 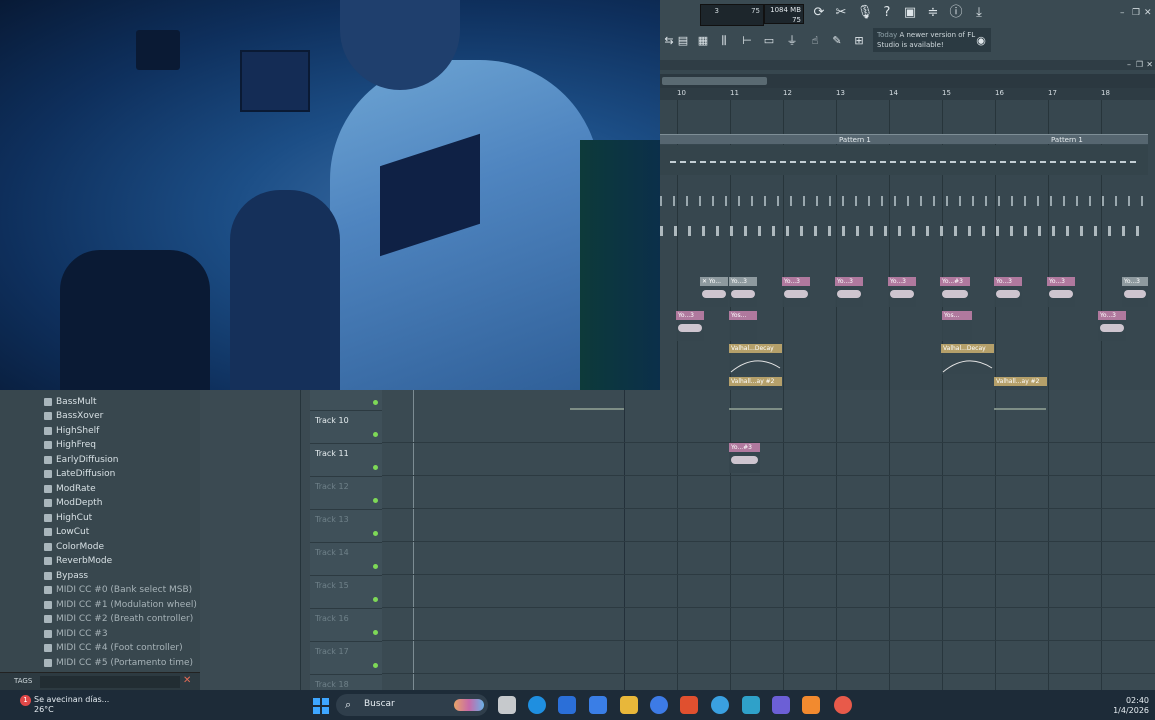 What do you see at coordinates (703, 41) in the screenshot?
I see `channel-rack-icon: ▦` at bounding box center [703, 41].